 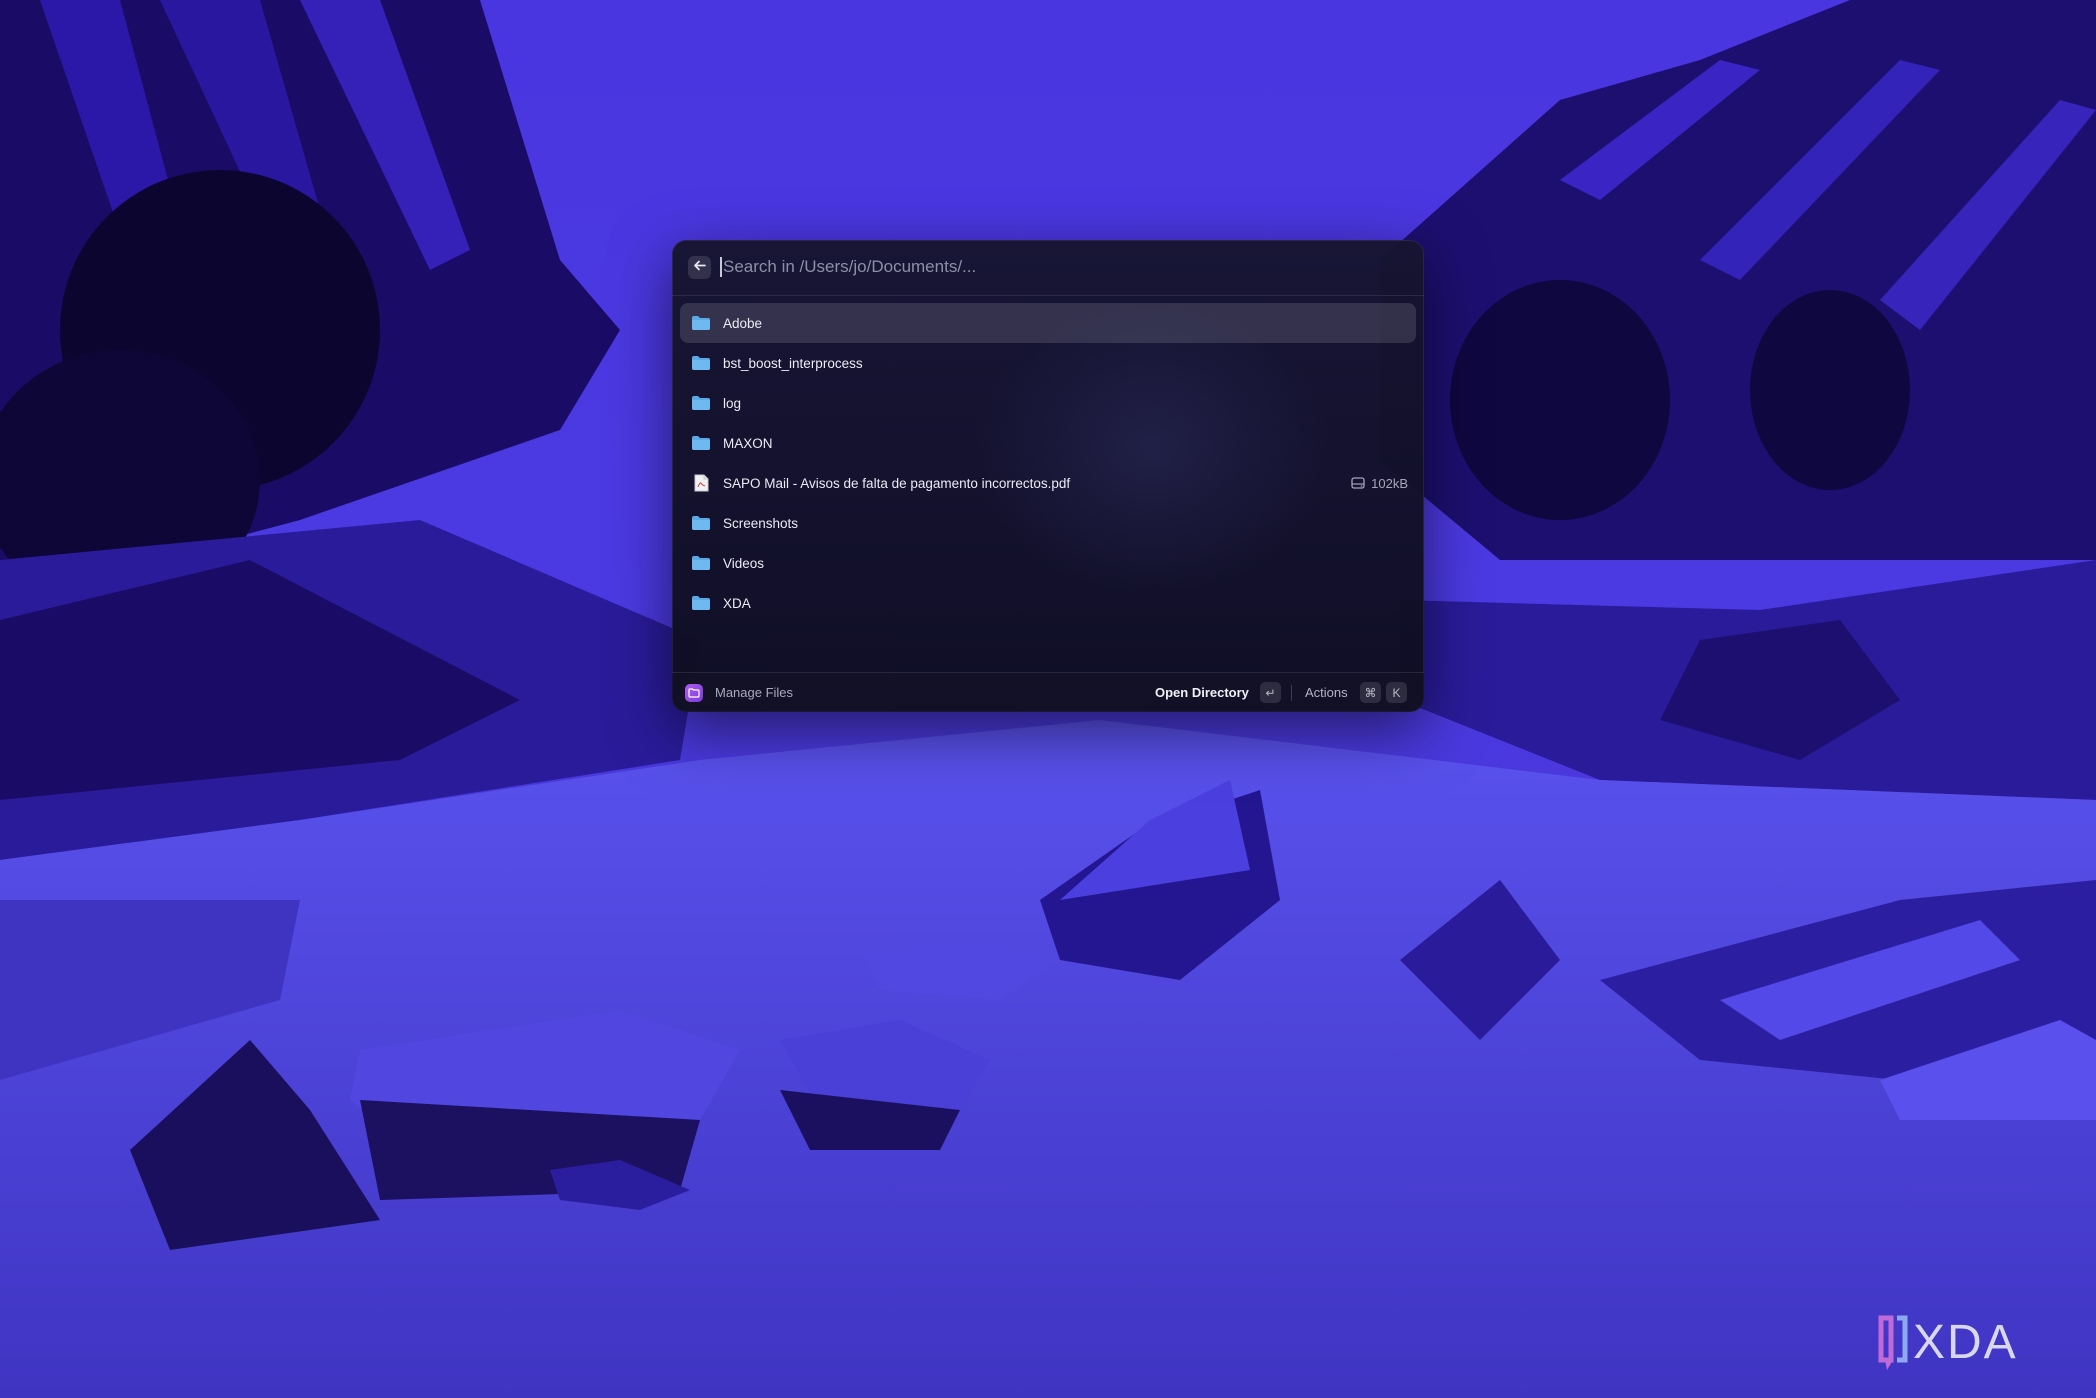 I want to click on list-item-log: log, so click(x=1048, y=403).